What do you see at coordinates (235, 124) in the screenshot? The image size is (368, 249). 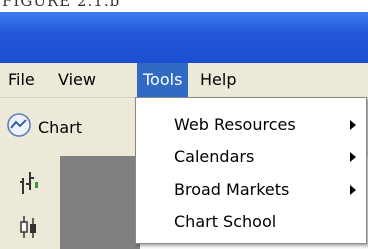 I see `menu-item-label: Web Resources` at bounding box center [235, 124].